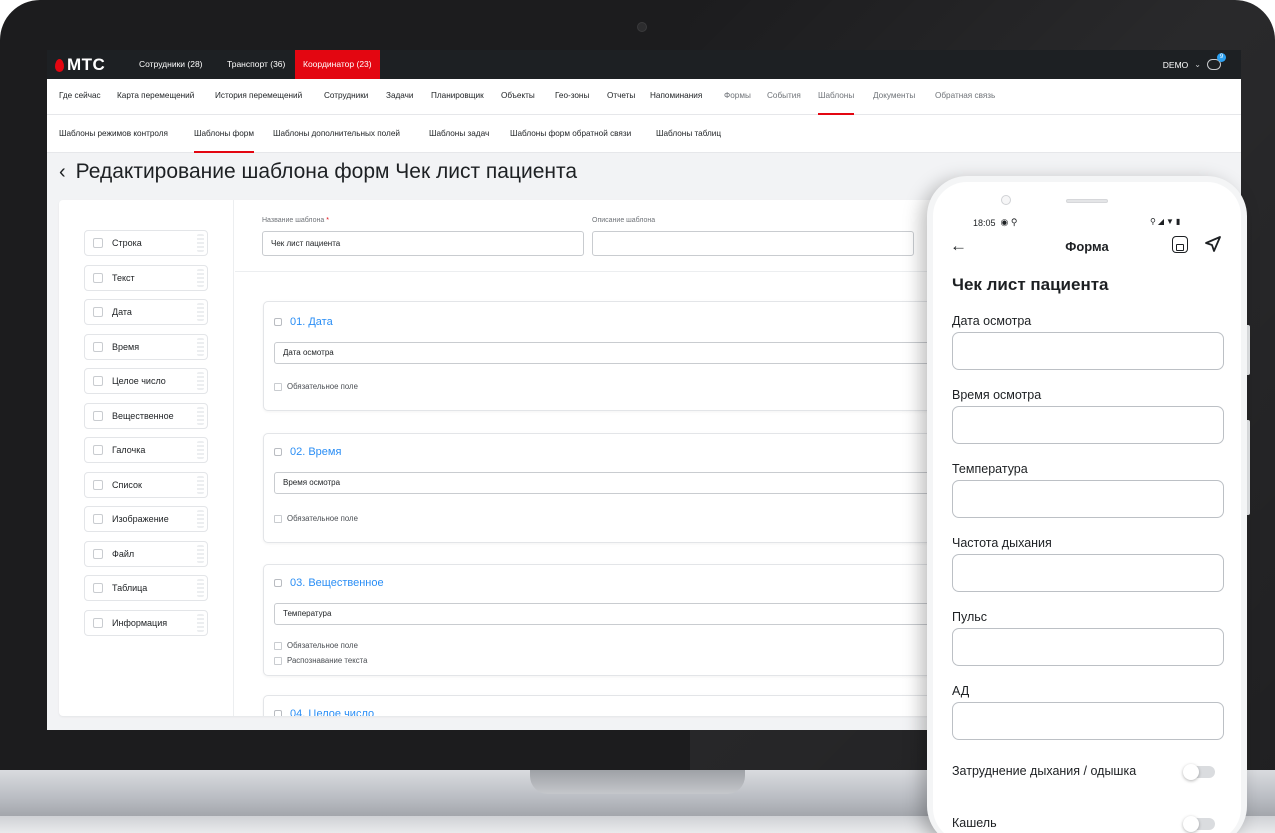 This screenshot has height=833, width=1275. Describe the element at coordinates (146, 278) in the screenshot. I see `palette-item-text: Текст` at that location.